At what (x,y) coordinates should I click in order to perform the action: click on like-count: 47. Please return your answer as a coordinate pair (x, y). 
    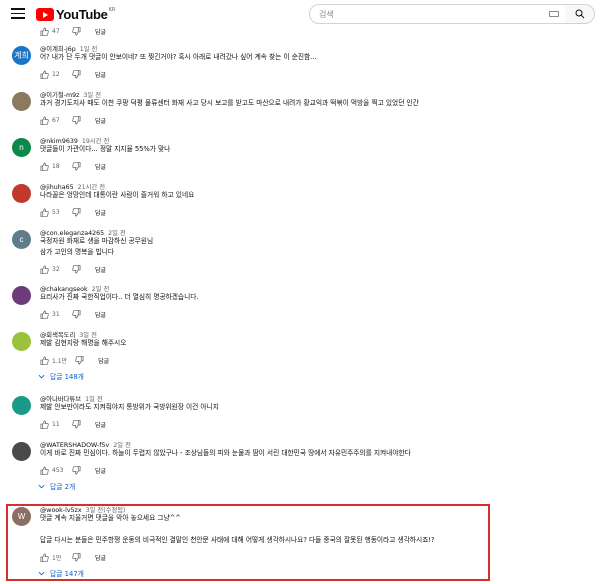
    Looking at the image, I should click on (56, 31).